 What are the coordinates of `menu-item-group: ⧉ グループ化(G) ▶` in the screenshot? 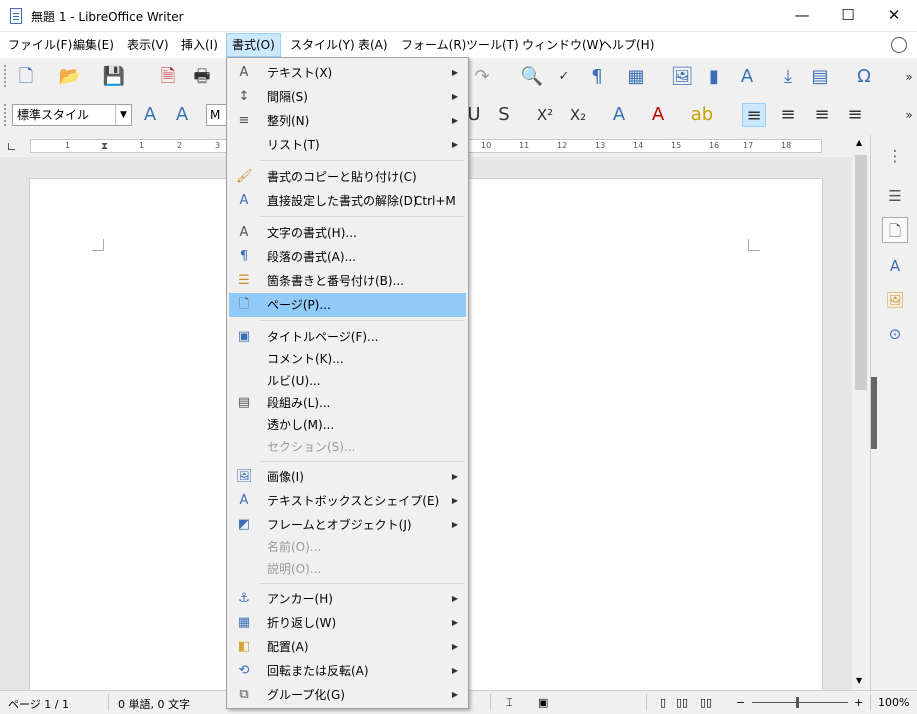 It's located at (347, 695).